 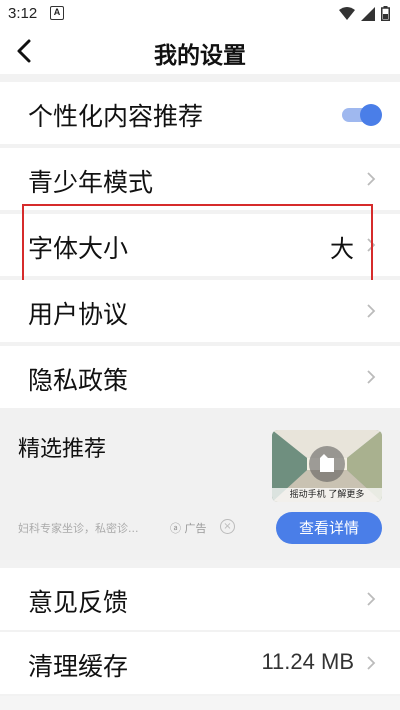 What do you see at coordinates (197, 243) in the screenshot?
I see `highlight-box` at bounding box center [197, 243].